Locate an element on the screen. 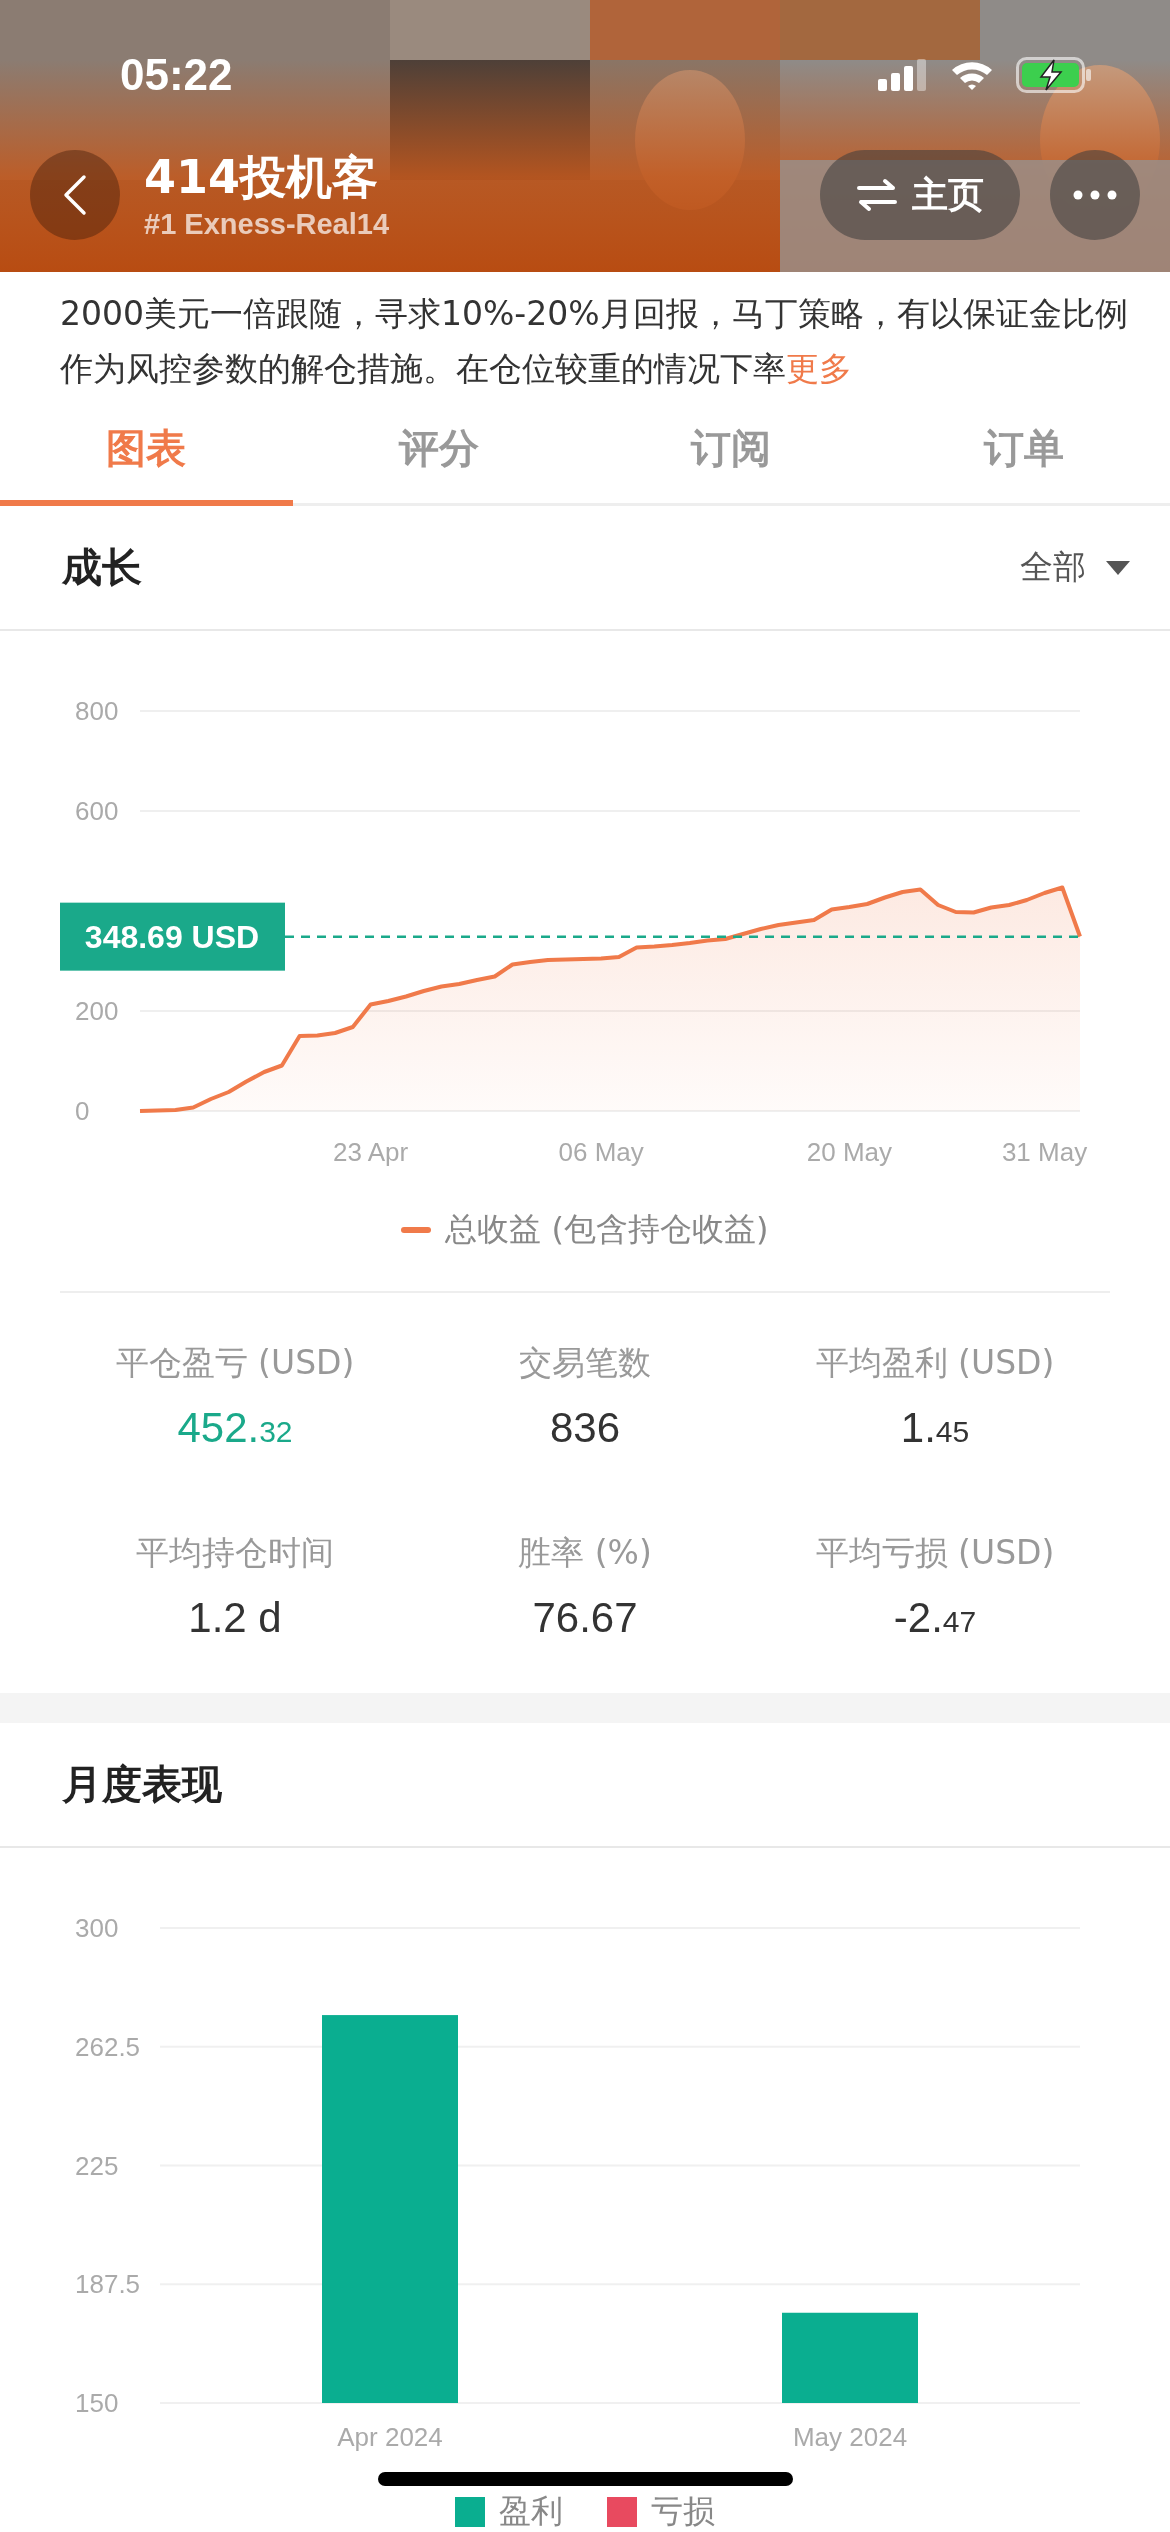 This screenshot has height=2532, width=1170. axis-label: Apr 2024 is located at coordinates (390, 2437).